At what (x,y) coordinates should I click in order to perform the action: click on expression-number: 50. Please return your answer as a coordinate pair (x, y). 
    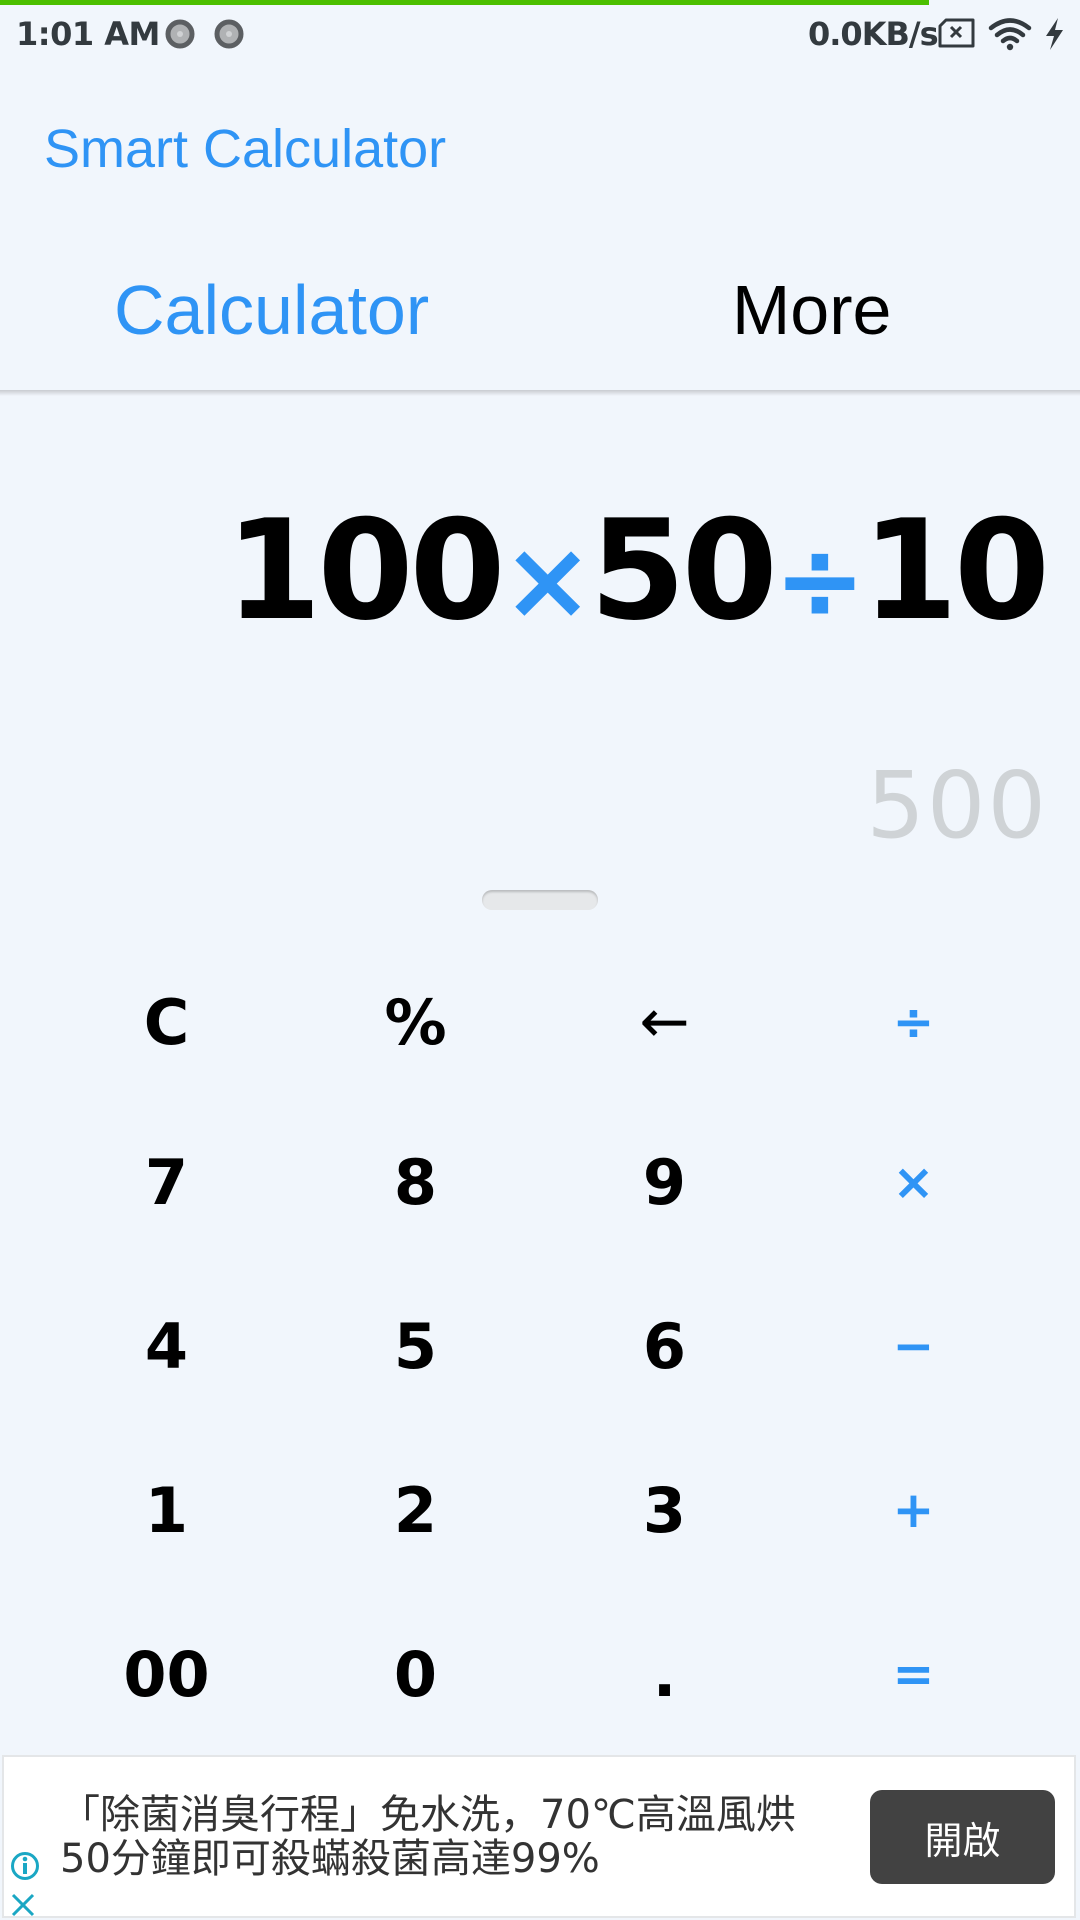
    Looking at the image, I should click on (683, 570).